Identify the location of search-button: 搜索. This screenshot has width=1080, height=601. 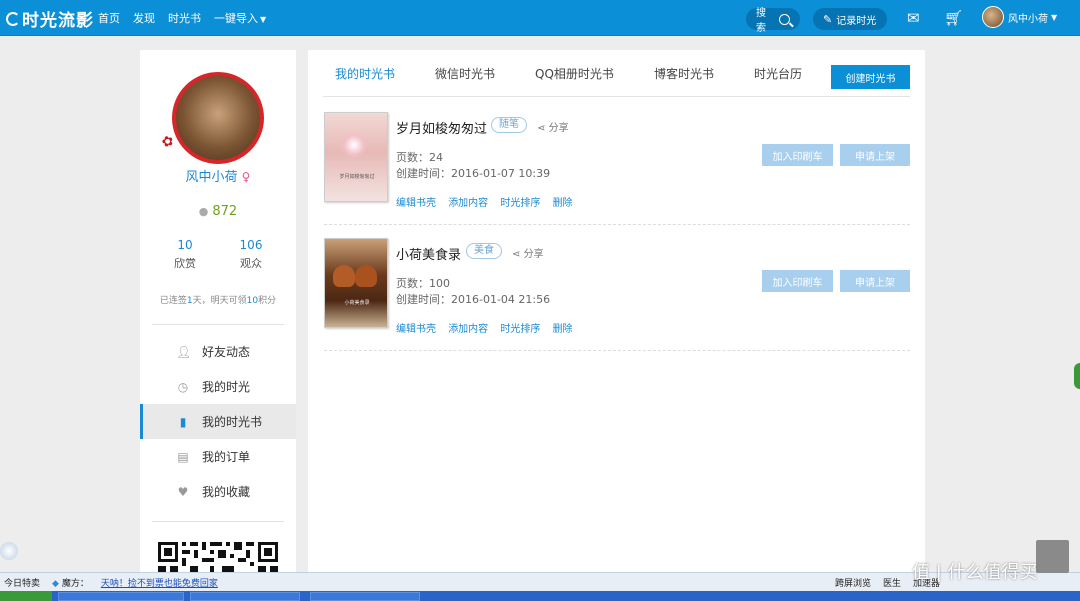
(773, 21).